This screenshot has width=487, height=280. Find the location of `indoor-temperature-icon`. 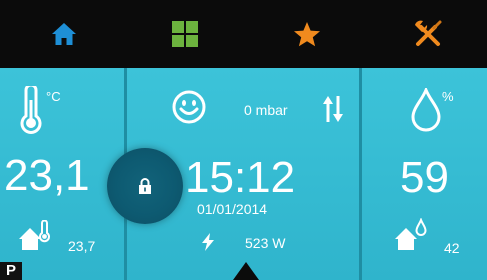

indoor-temperature-icon is located at coordinates (34, 235).